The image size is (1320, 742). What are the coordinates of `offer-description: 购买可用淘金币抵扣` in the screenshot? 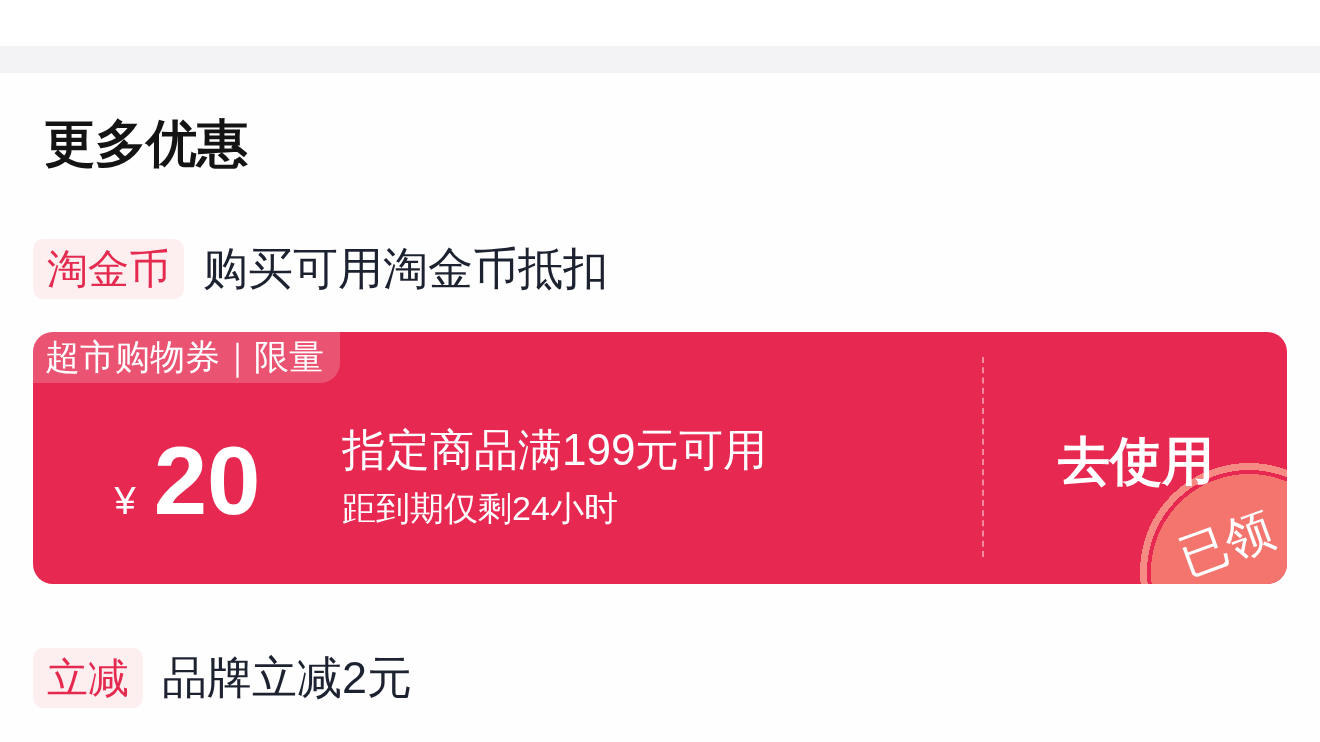 It's located at (405, 269).